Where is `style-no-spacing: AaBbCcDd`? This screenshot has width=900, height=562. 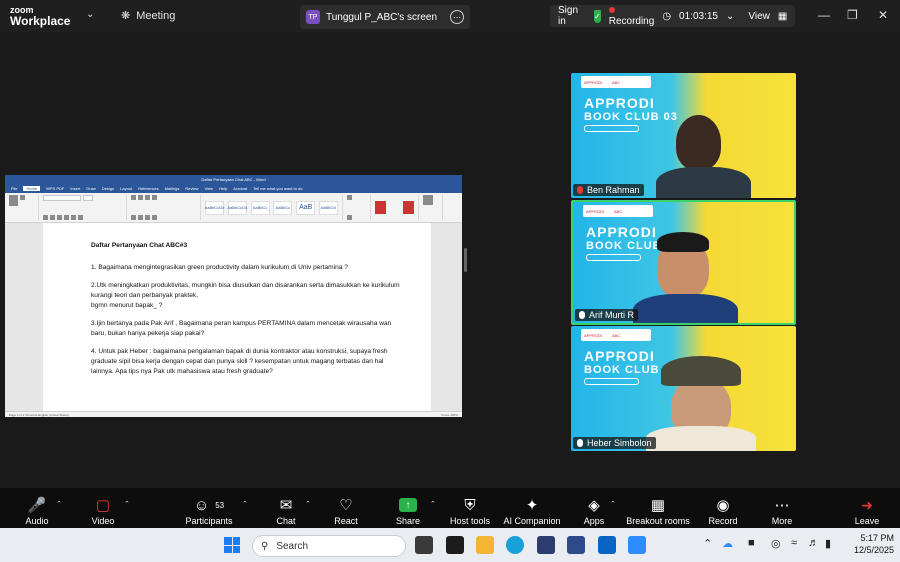 style-no-spacing: AaBbCcDd is located at coordinates (237, 207).